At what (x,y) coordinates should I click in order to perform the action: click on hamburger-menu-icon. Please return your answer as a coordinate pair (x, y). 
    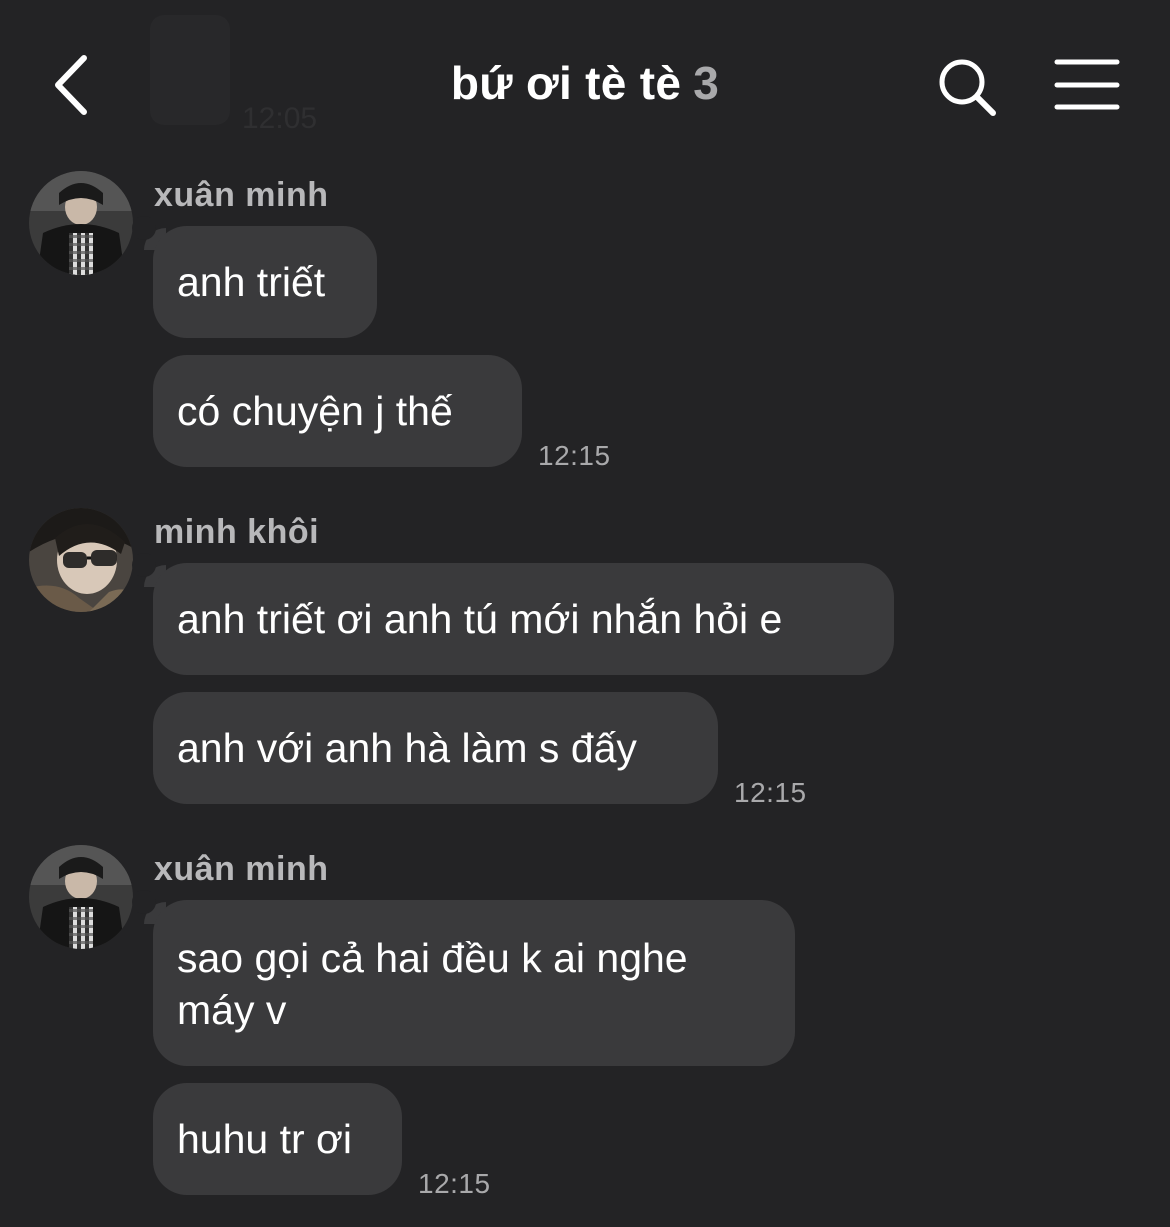
    Looking at the image, I should click on (1087, 84).